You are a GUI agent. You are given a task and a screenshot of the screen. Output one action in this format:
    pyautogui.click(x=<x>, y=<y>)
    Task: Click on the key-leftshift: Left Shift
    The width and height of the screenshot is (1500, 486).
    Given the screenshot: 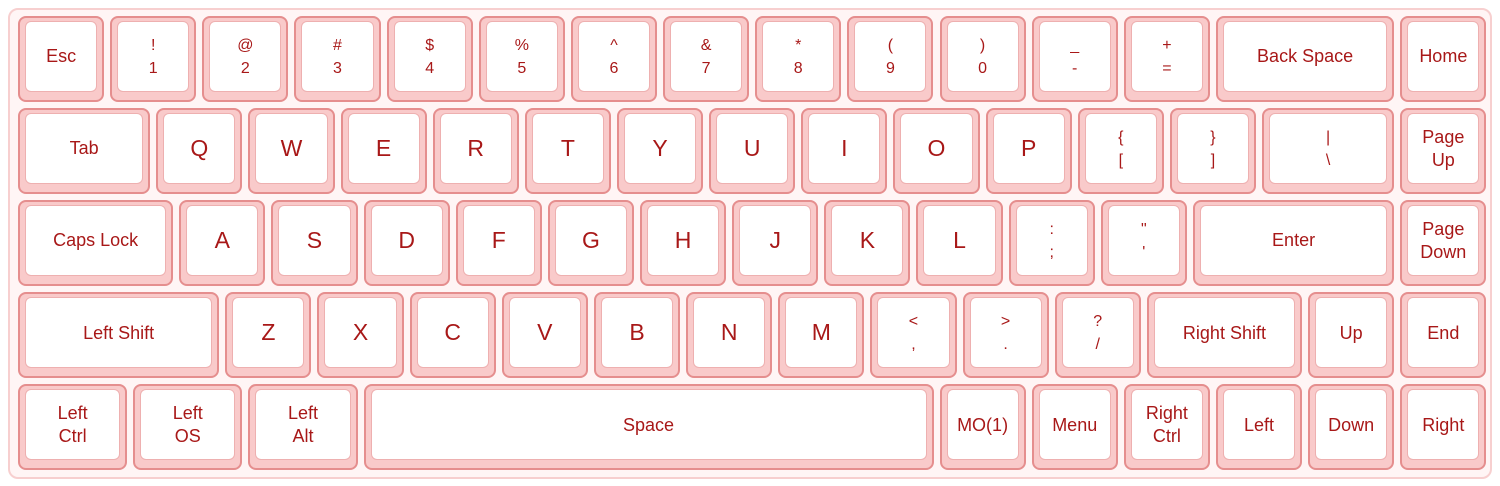 What is the action you would take?
    pyautogui.click(x=119, y=335)
    